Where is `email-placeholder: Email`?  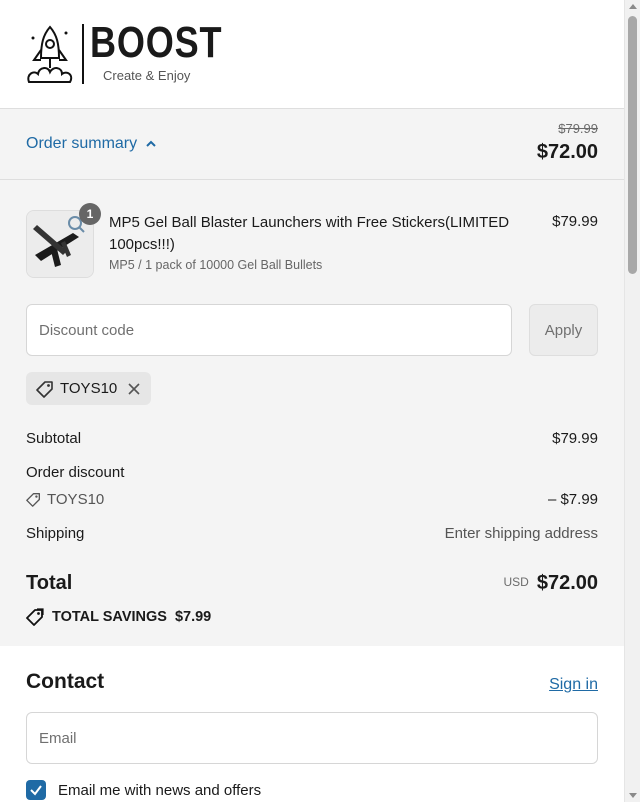
email-placeholder: Email is located at coordinates (58, 738).